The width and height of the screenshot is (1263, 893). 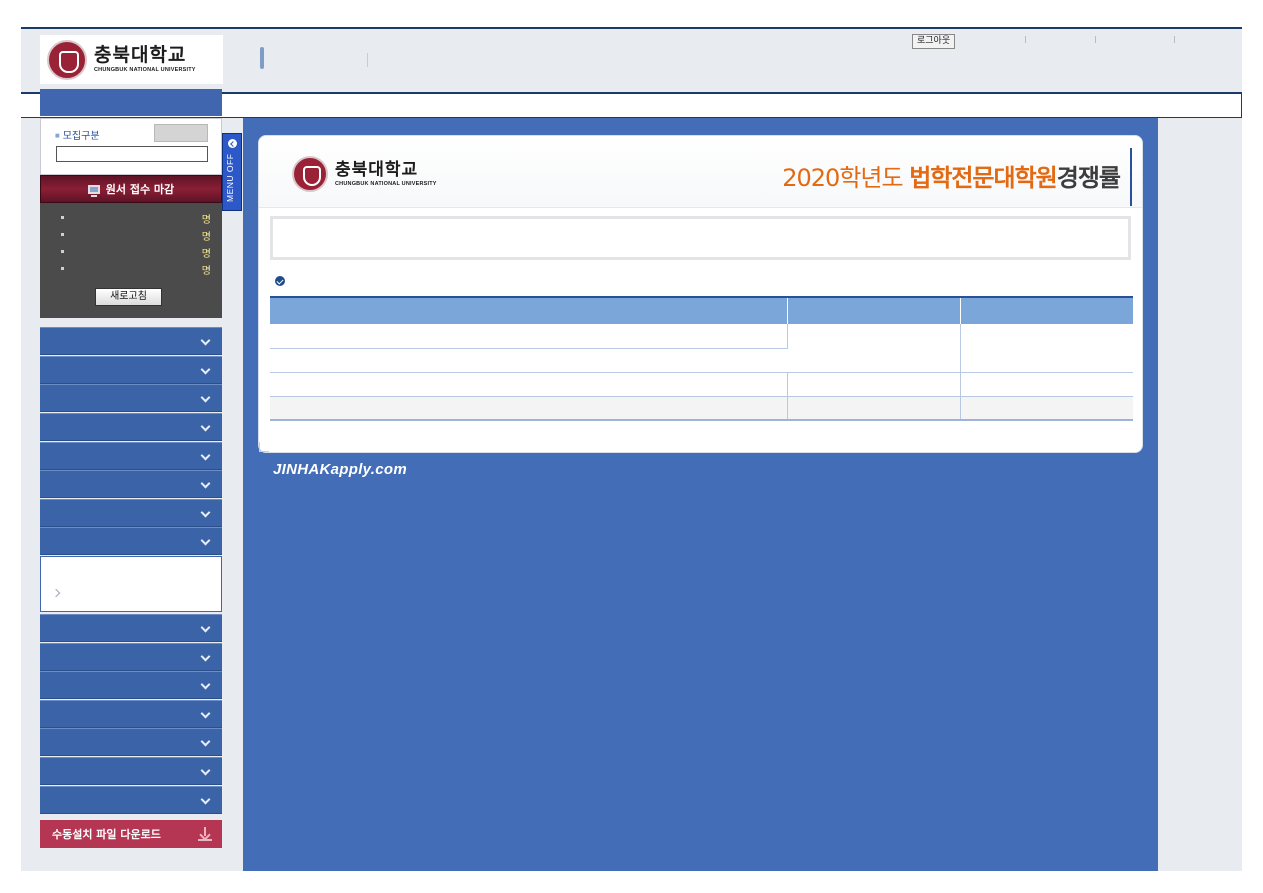 I want to click on recruit-type-box: 모집구분, so click(x=131, y=146).